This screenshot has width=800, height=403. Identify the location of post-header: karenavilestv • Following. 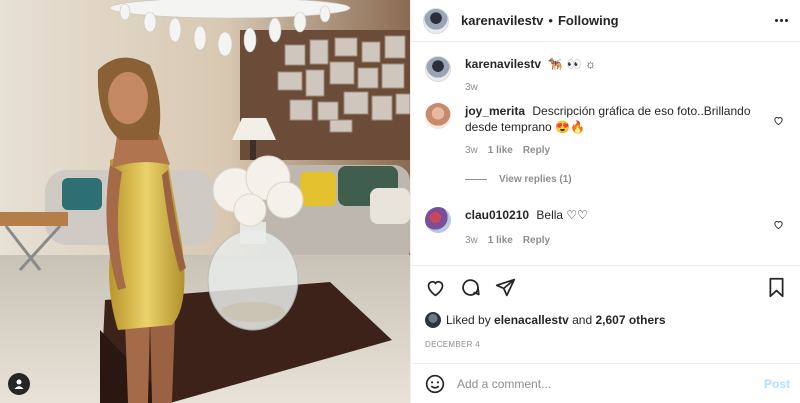
(605, 21).